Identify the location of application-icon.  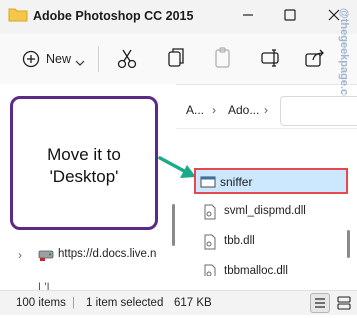
(208, 182).